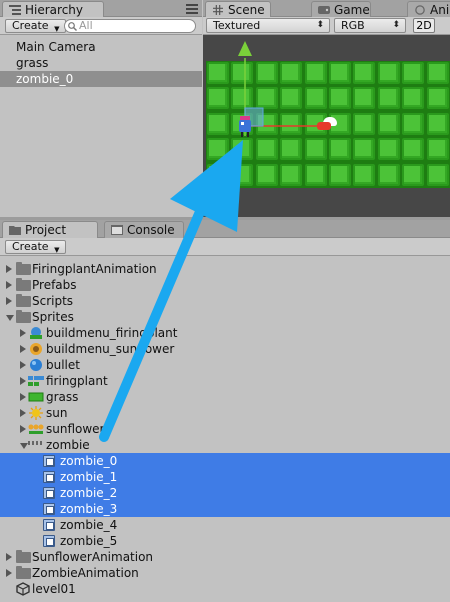  Describe the element at coordinates (327, 124) in the screenshot. I see `plant-sprite` at that location.